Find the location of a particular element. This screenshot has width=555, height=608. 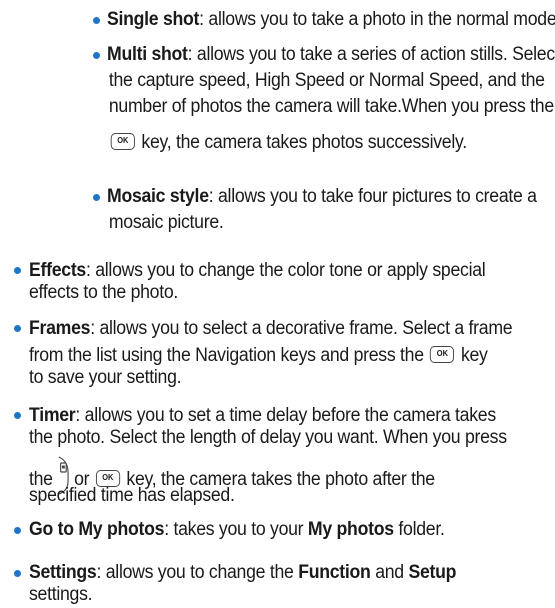

term-multi-shot: Multi shot is located at coordinates (147, 54).